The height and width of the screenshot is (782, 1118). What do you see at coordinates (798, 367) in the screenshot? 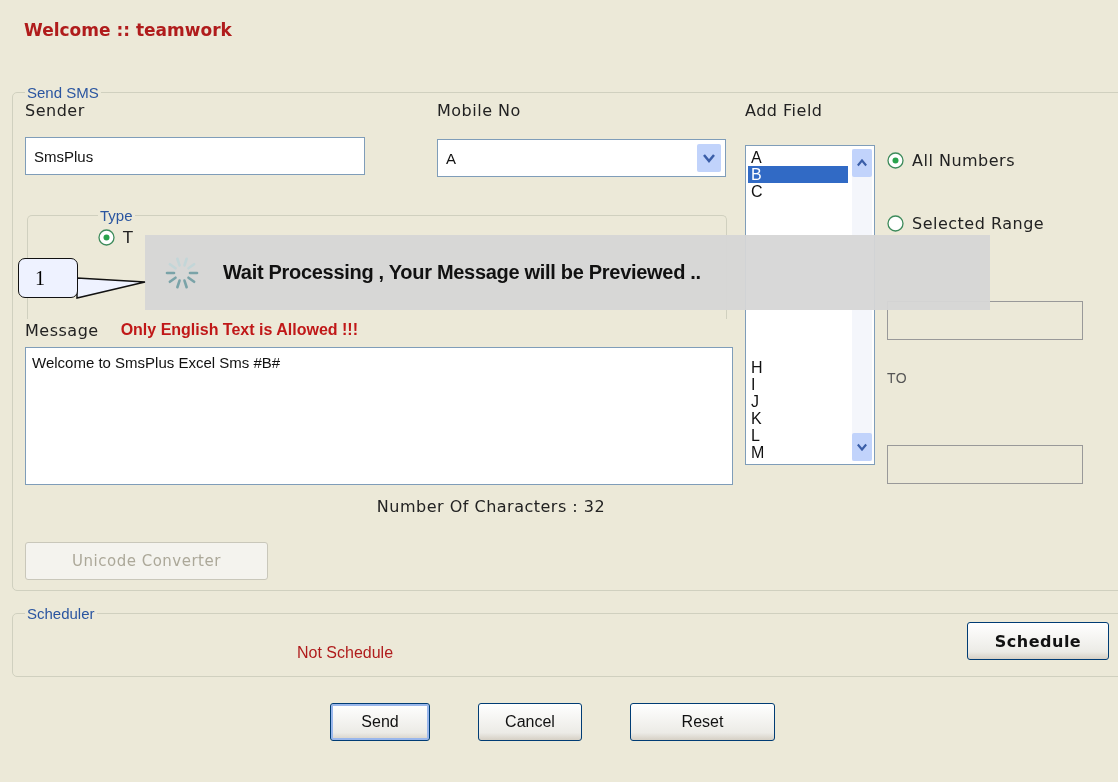
I see `list-item: H` at bounding box center [798, 367].